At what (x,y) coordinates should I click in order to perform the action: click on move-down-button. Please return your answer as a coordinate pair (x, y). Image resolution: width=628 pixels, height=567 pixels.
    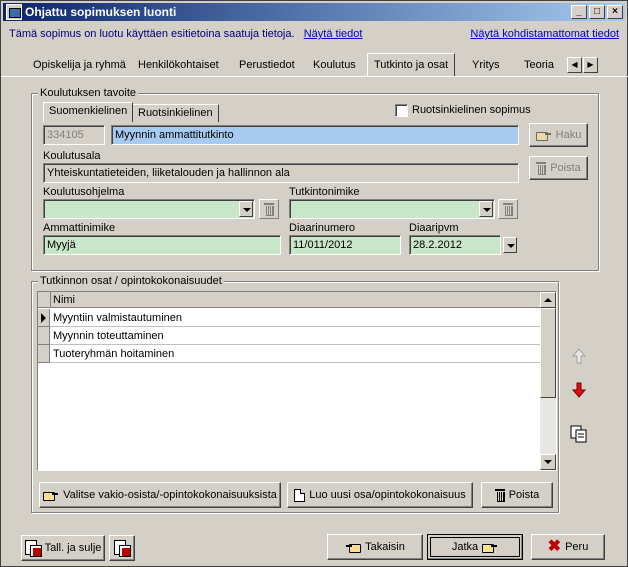
    Looking at the image, I should click on (579, 390).